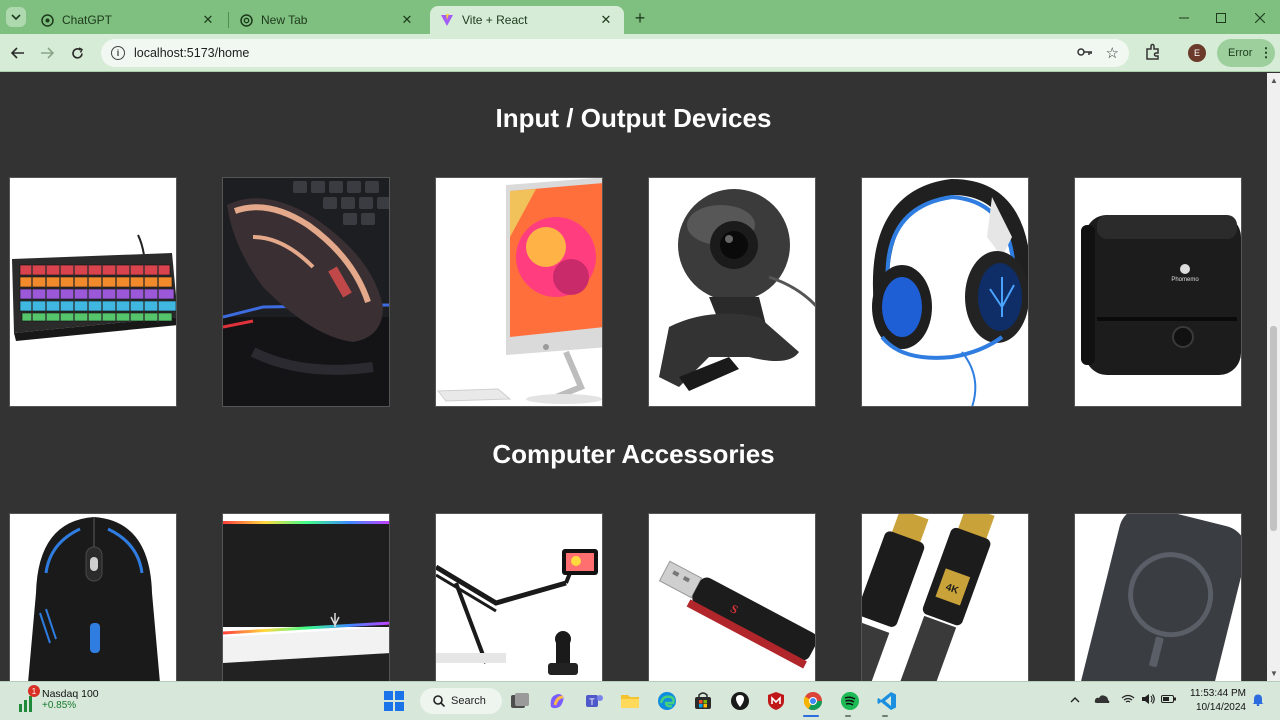 The width and height of the screenshot is (1280, 720). Describe the element at coordinates (633, 118) in the screenshot. I see `section-title-io-devices: Input / Output Devices` at that location.